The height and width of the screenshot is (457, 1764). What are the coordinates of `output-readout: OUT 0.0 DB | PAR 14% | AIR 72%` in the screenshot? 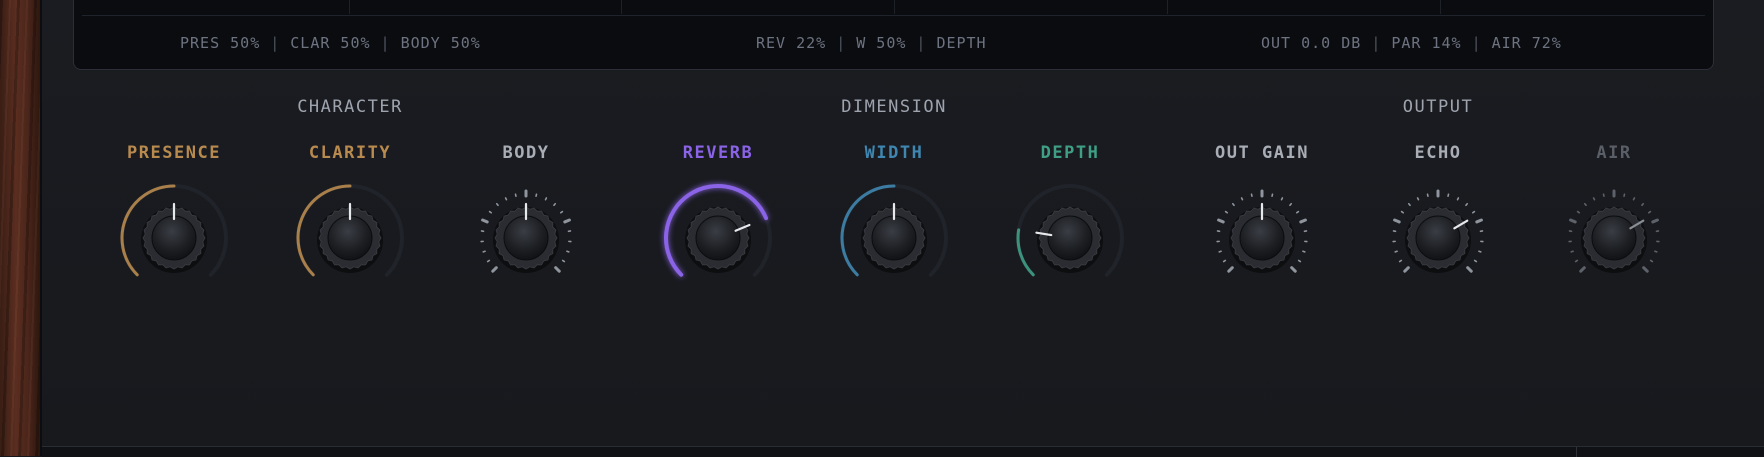 It's located at (1411, 43).